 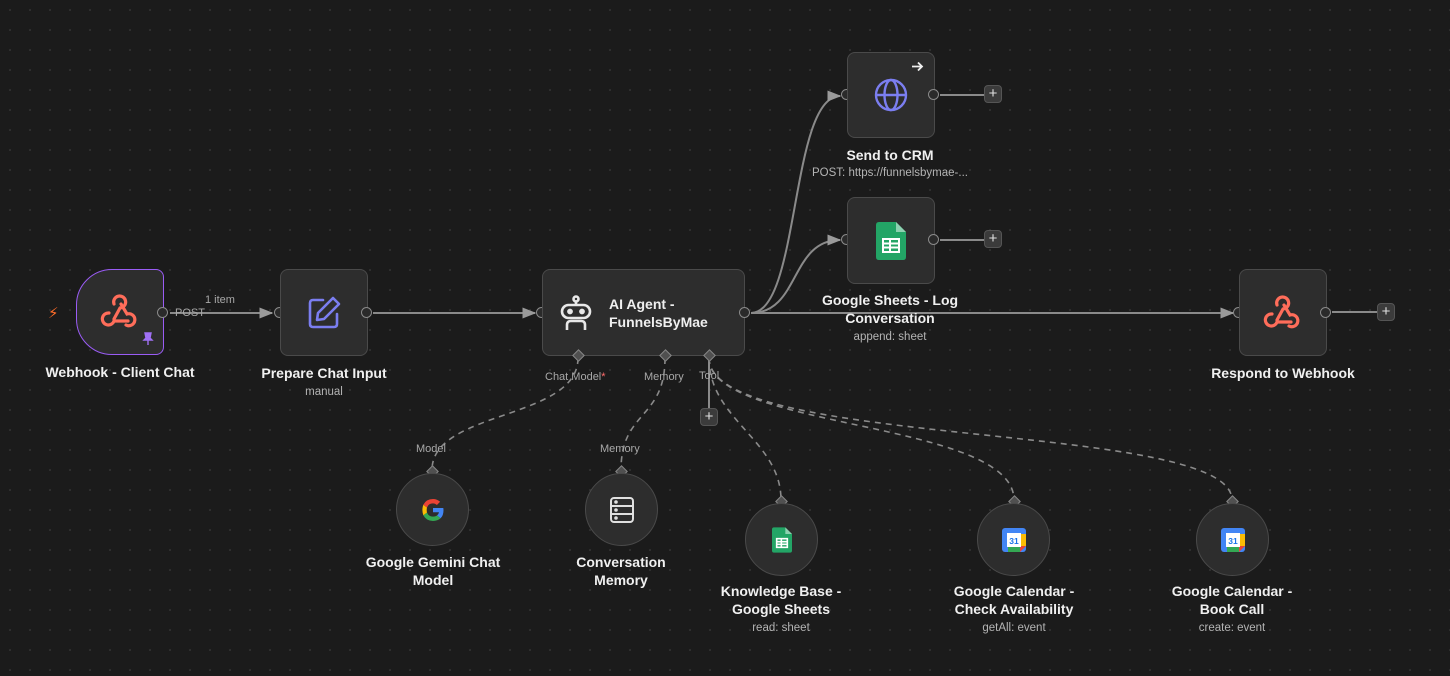 I want to click on node-google-gemini-chat-model, so click(x=432, y=509).